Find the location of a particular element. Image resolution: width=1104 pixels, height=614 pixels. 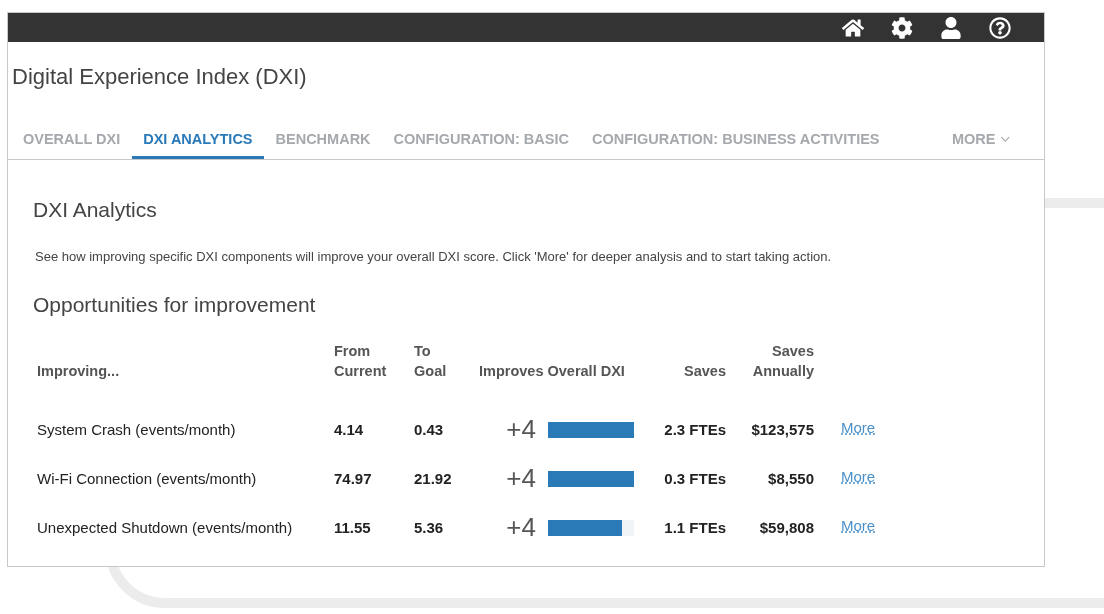

column-header: Saves Annually is located at coordinates (782, 361).